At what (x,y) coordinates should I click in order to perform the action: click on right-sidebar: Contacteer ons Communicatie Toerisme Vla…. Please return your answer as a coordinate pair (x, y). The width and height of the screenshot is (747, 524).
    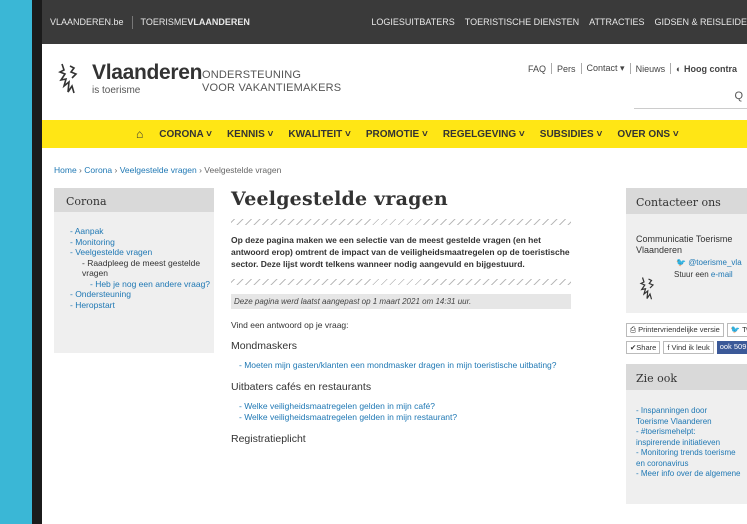
    Looking at the image, I should click on (686, 346).